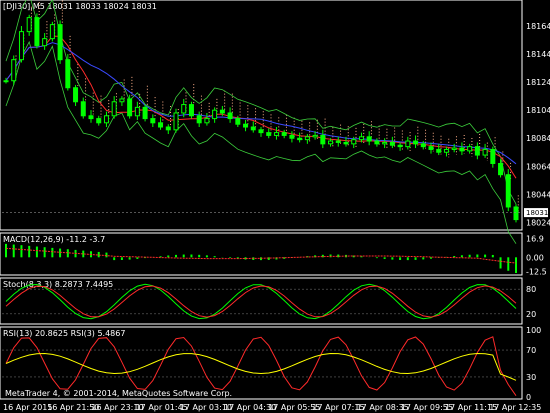 The image size is (550, 413). I want to click on svg-text: 18031, so click(537, 213).